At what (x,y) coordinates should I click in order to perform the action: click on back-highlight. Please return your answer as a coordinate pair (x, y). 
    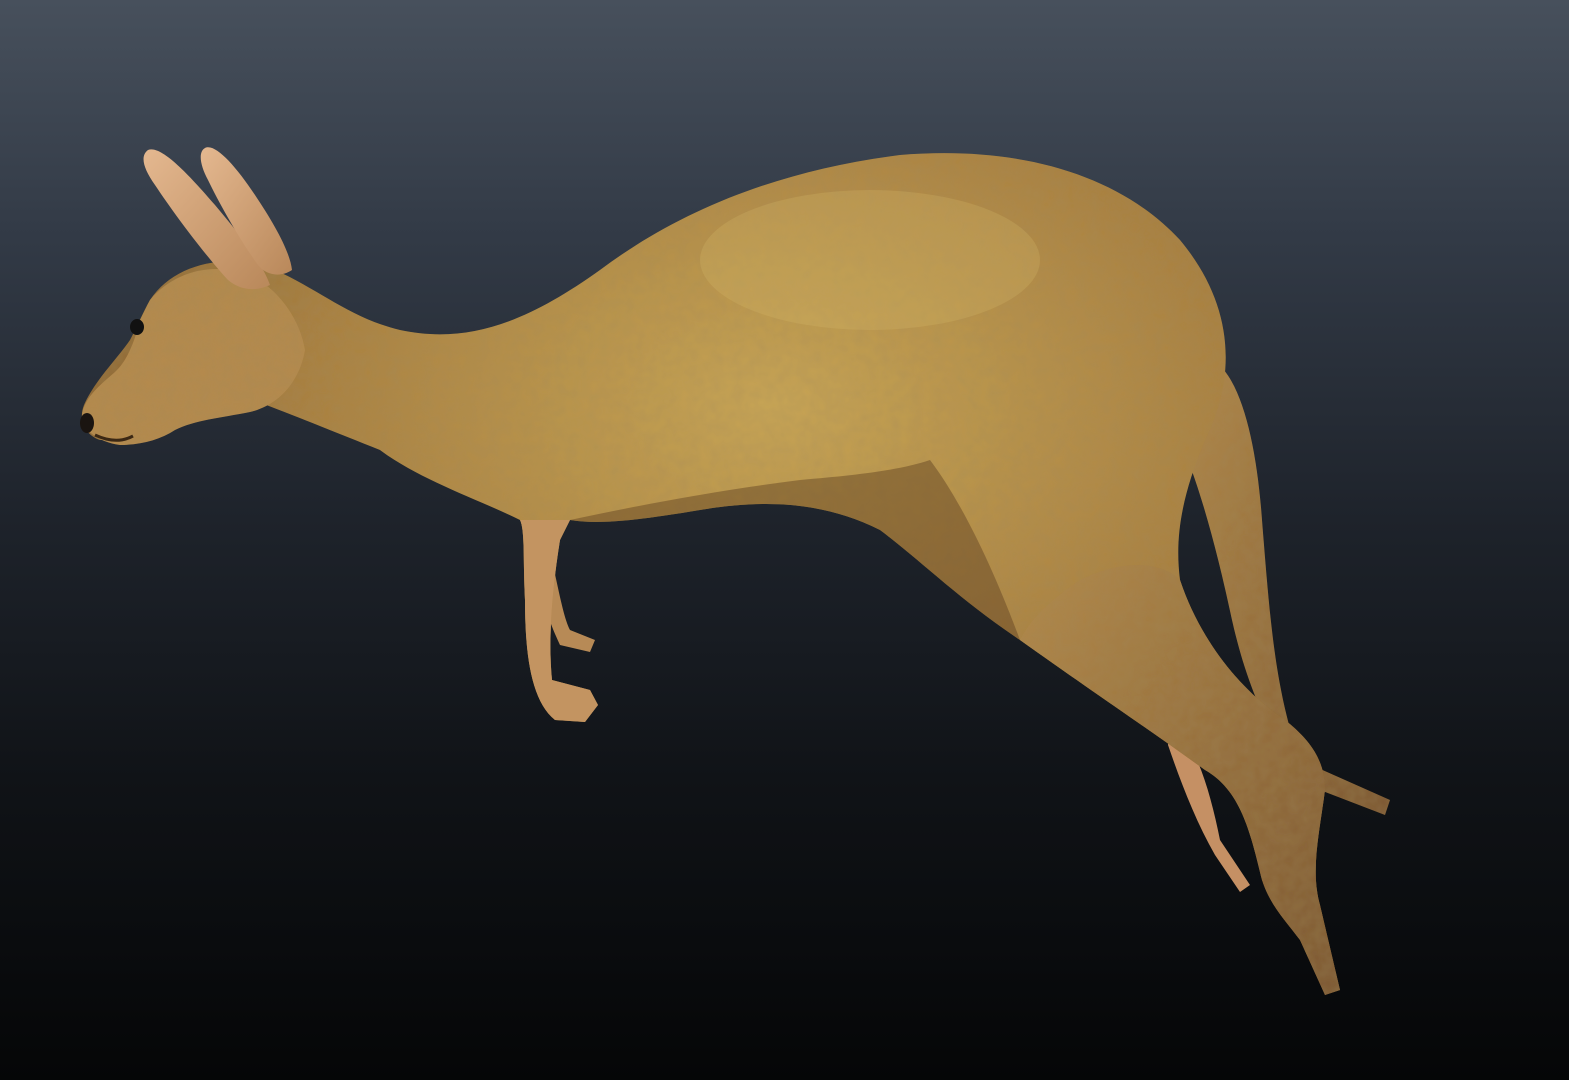
    Looking at the image, I should click on (870, 260).